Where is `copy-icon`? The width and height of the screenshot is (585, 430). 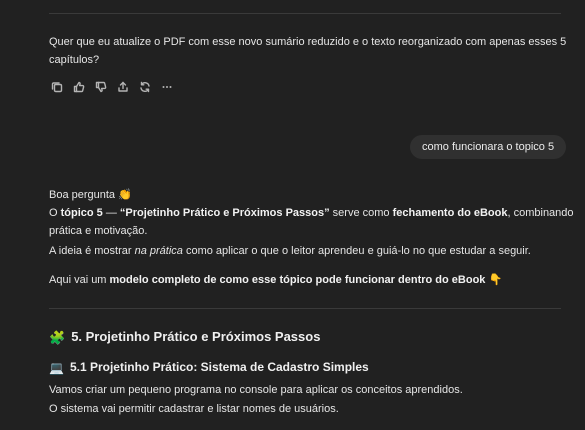
copy-icon is located at coordinates (57, 87).